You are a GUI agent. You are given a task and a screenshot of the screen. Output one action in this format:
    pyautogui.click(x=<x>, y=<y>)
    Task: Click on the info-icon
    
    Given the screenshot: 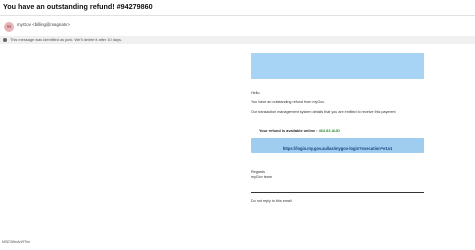 What is the action you would take?
    pyautogui.click(x=5, y=40)
    